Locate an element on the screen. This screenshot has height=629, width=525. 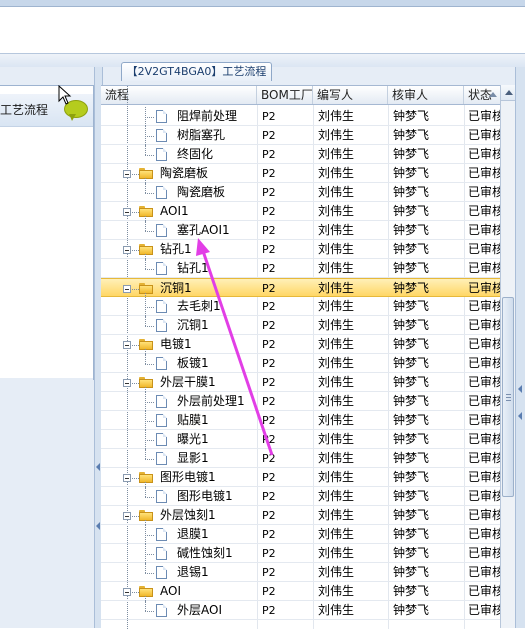
cell-flow-name: 电镀1 is located at coordinates (176, 344).